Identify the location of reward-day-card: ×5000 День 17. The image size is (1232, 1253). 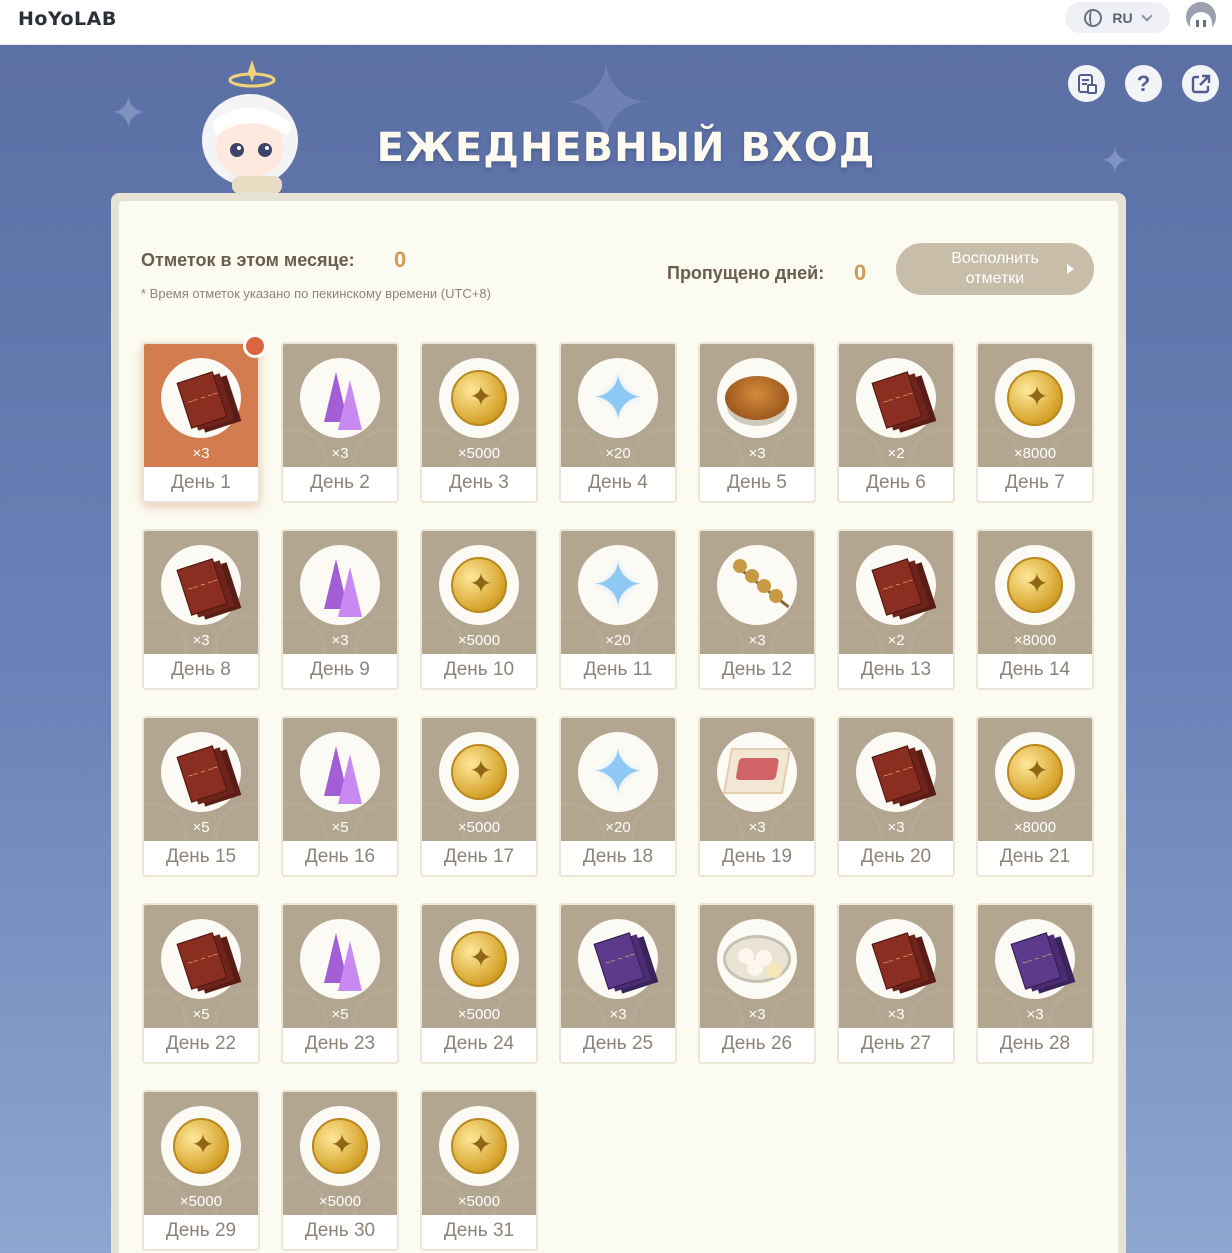
(479, 796).